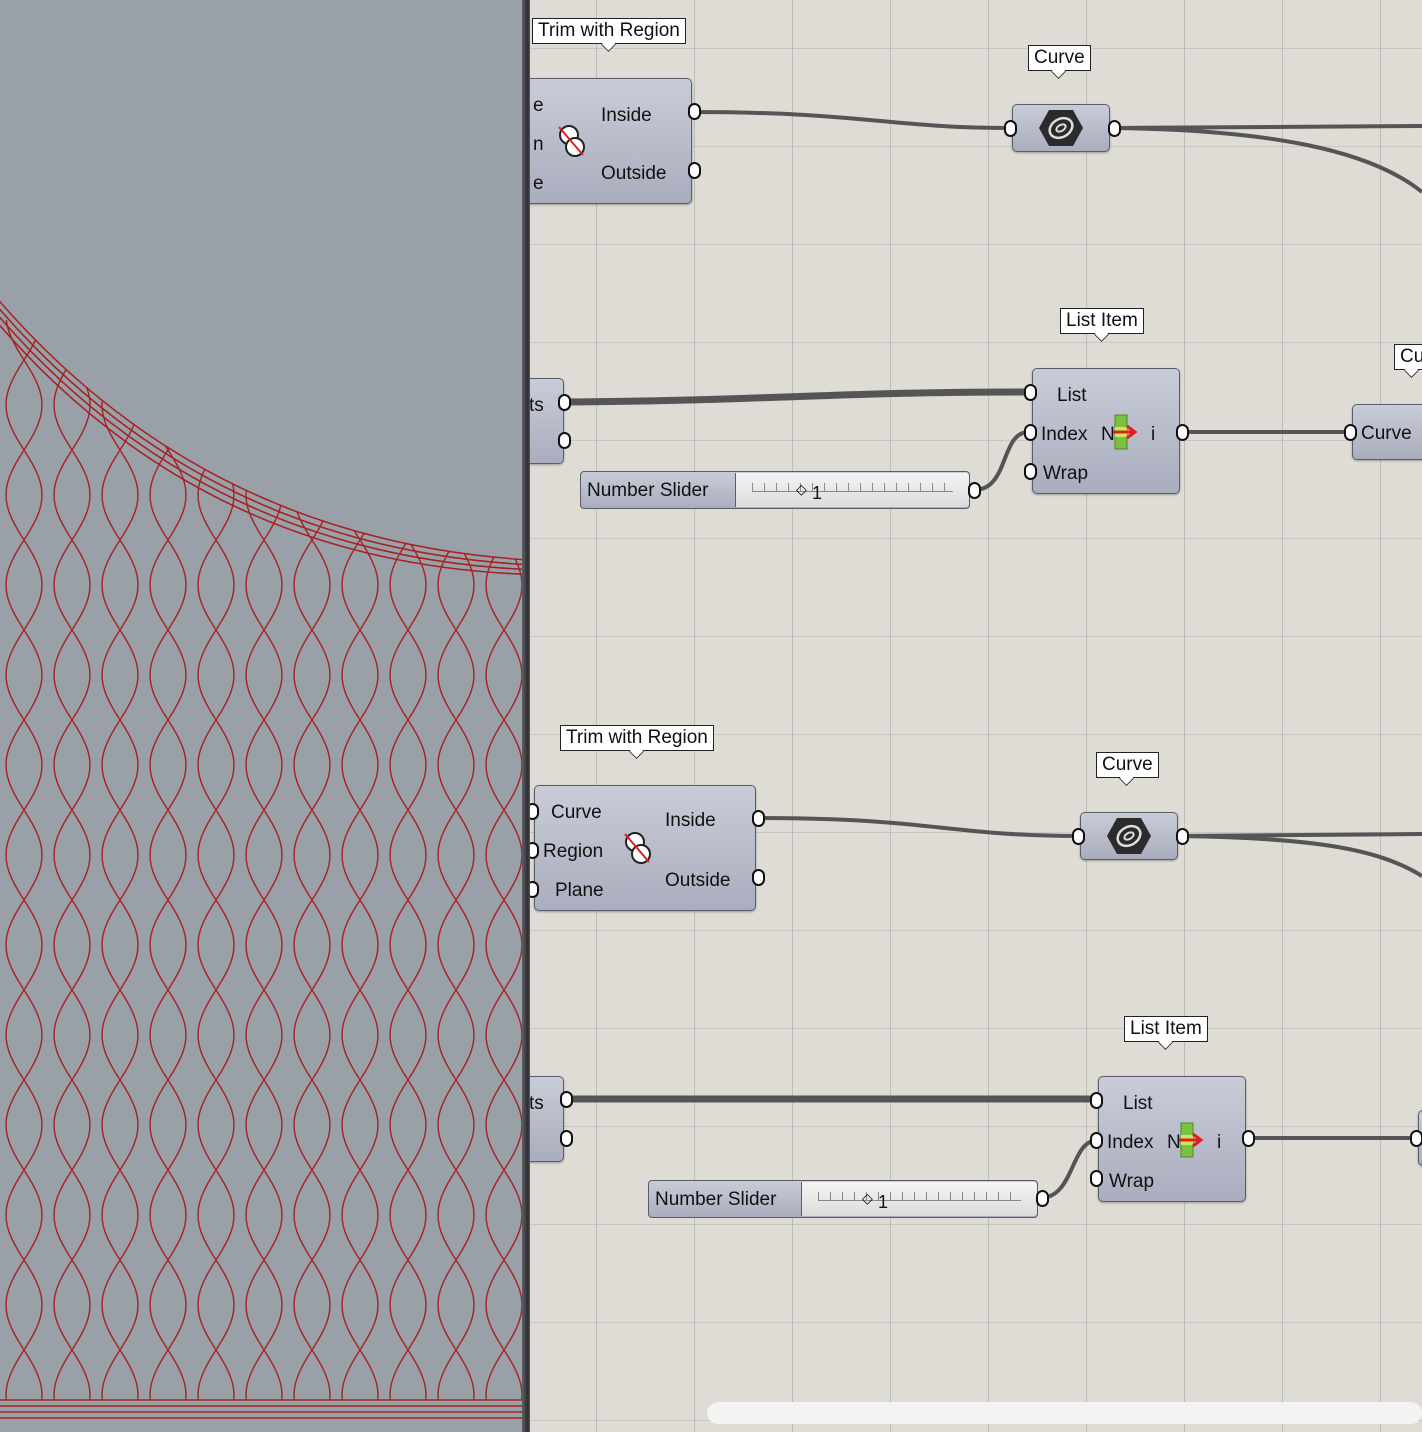  Describe the element at coordinates (697, 881) in the screenshot. I see `trim2-output-outside: Outside` at that location.